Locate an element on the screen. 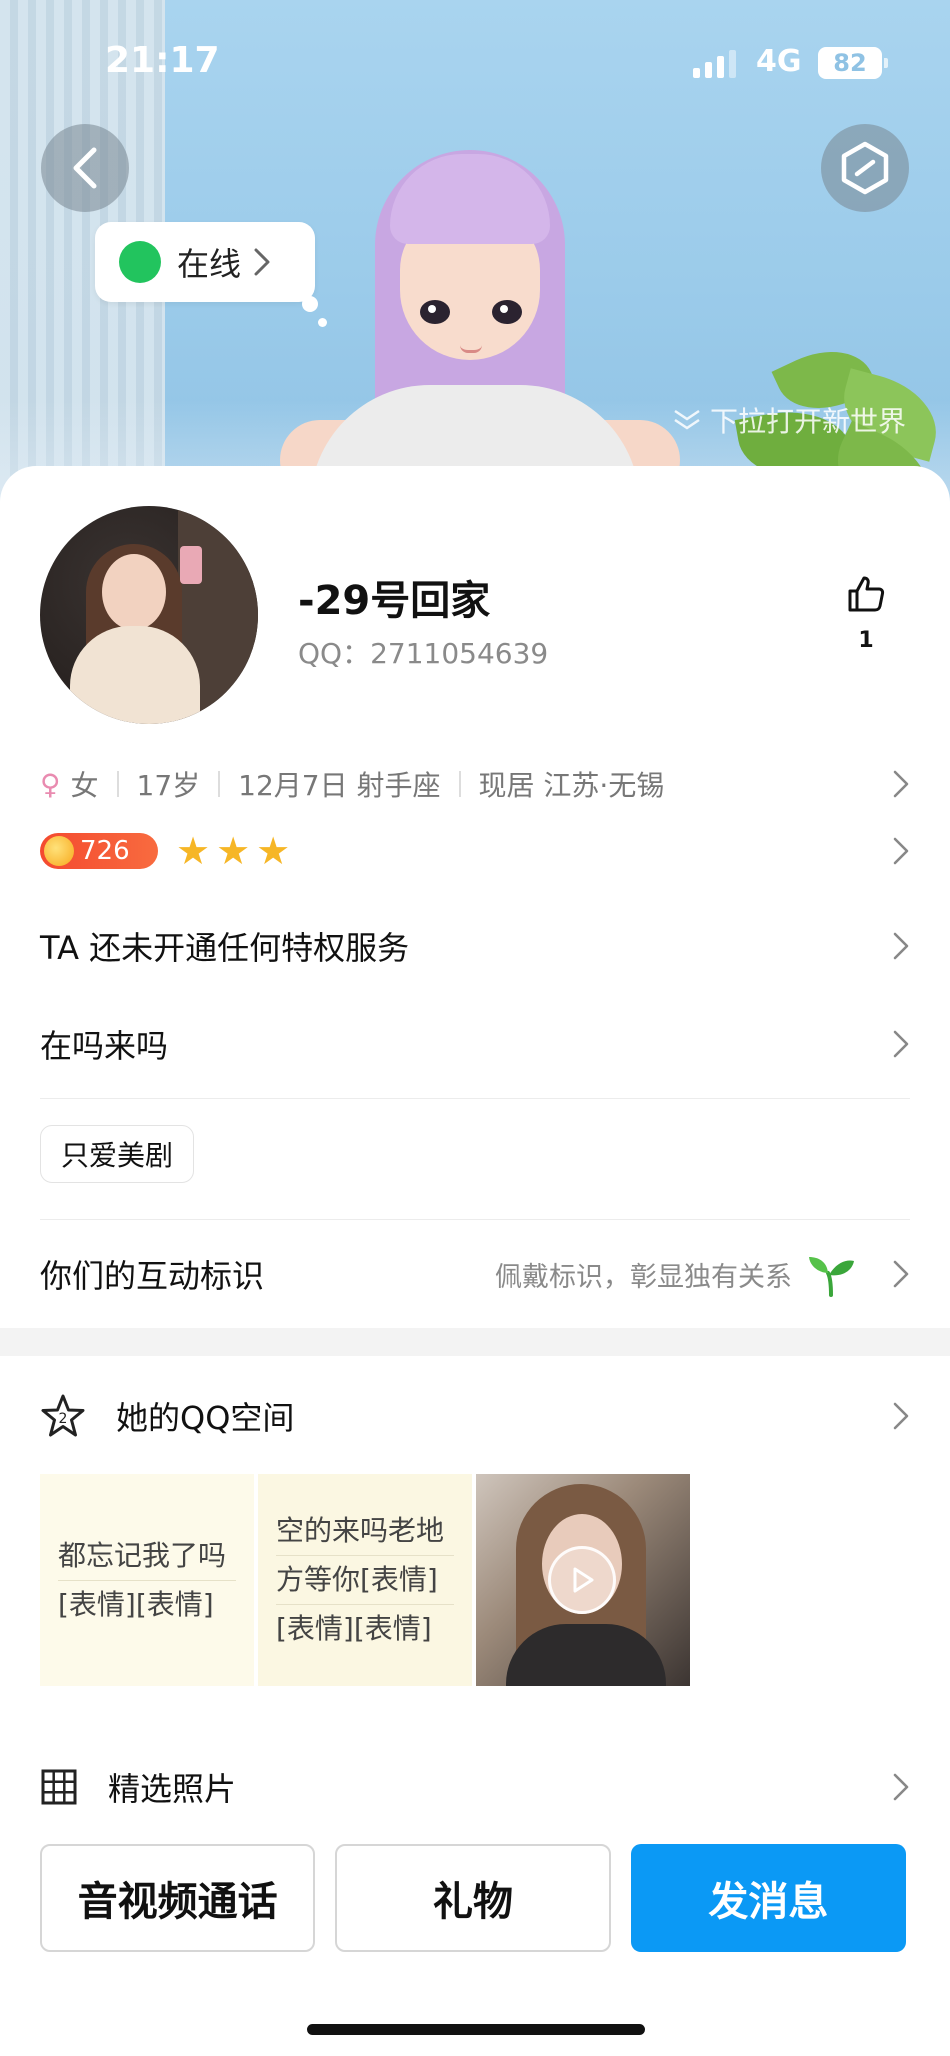 The image size is (950, 2056). qzone-post-tile: 都忘记我了吗 [表情][表情] is located at coordinates (147, 1580).